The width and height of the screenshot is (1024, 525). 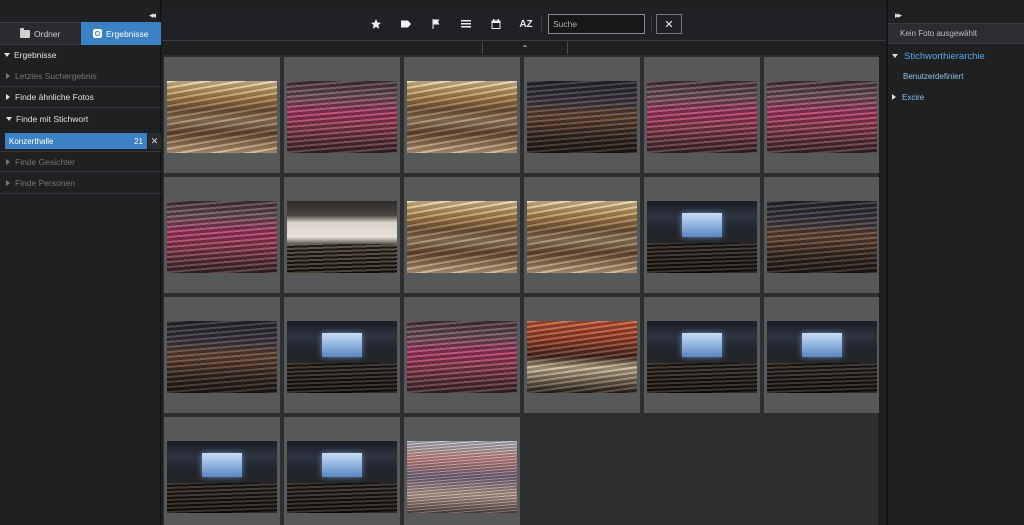 I want to click on last-search-result-item: Letztes Suchergebnis, so click(x=80, y=76).